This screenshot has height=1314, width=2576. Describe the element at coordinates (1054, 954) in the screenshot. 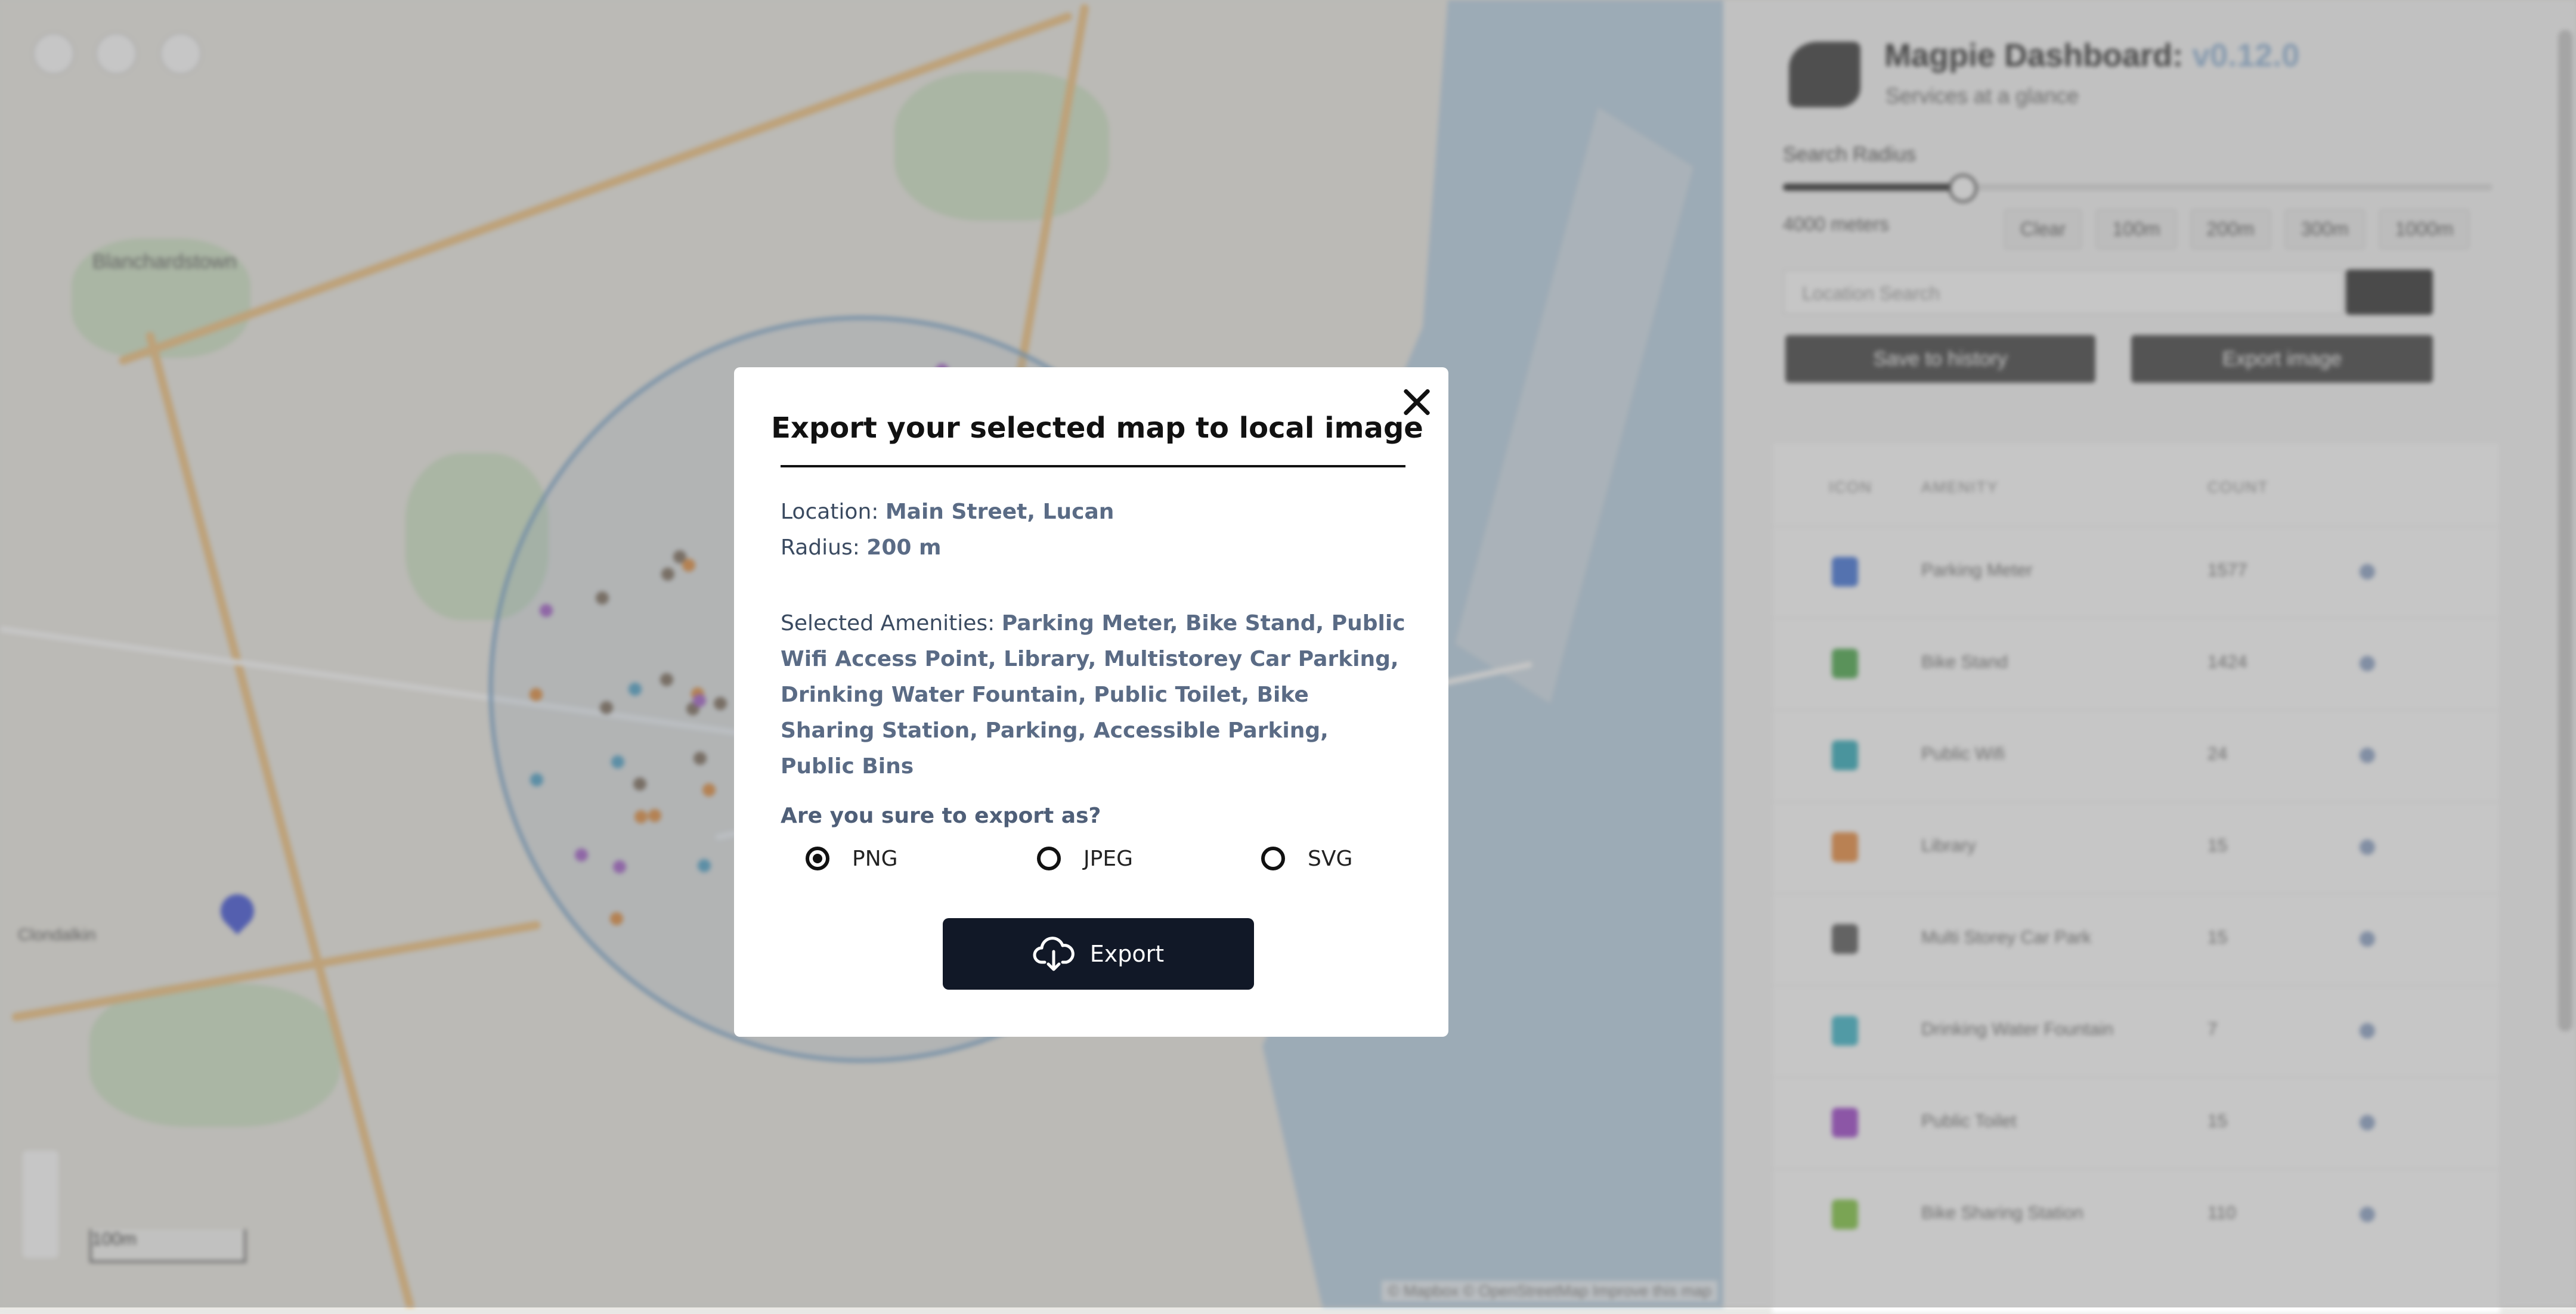

I see `cloud-download-icon` at that location.